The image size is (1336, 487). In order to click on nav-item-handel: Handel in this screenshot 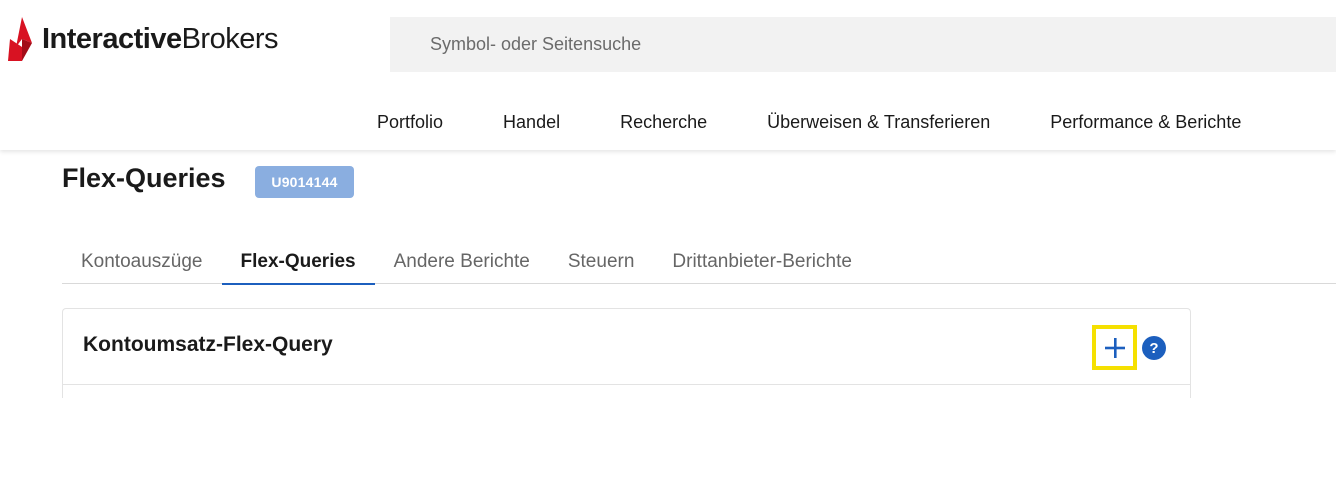, I will do `click(531, 122)`.